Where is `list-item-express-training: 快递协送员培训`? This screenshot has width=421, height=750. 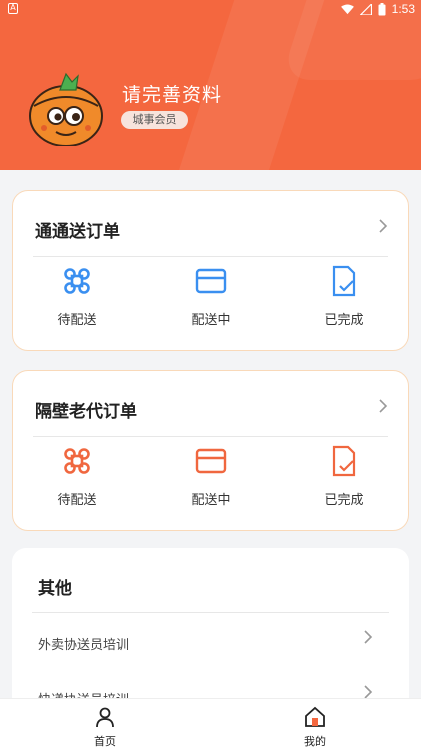 list-item-express-training: 快递协送员培训 is located at coordinates (210, 655).